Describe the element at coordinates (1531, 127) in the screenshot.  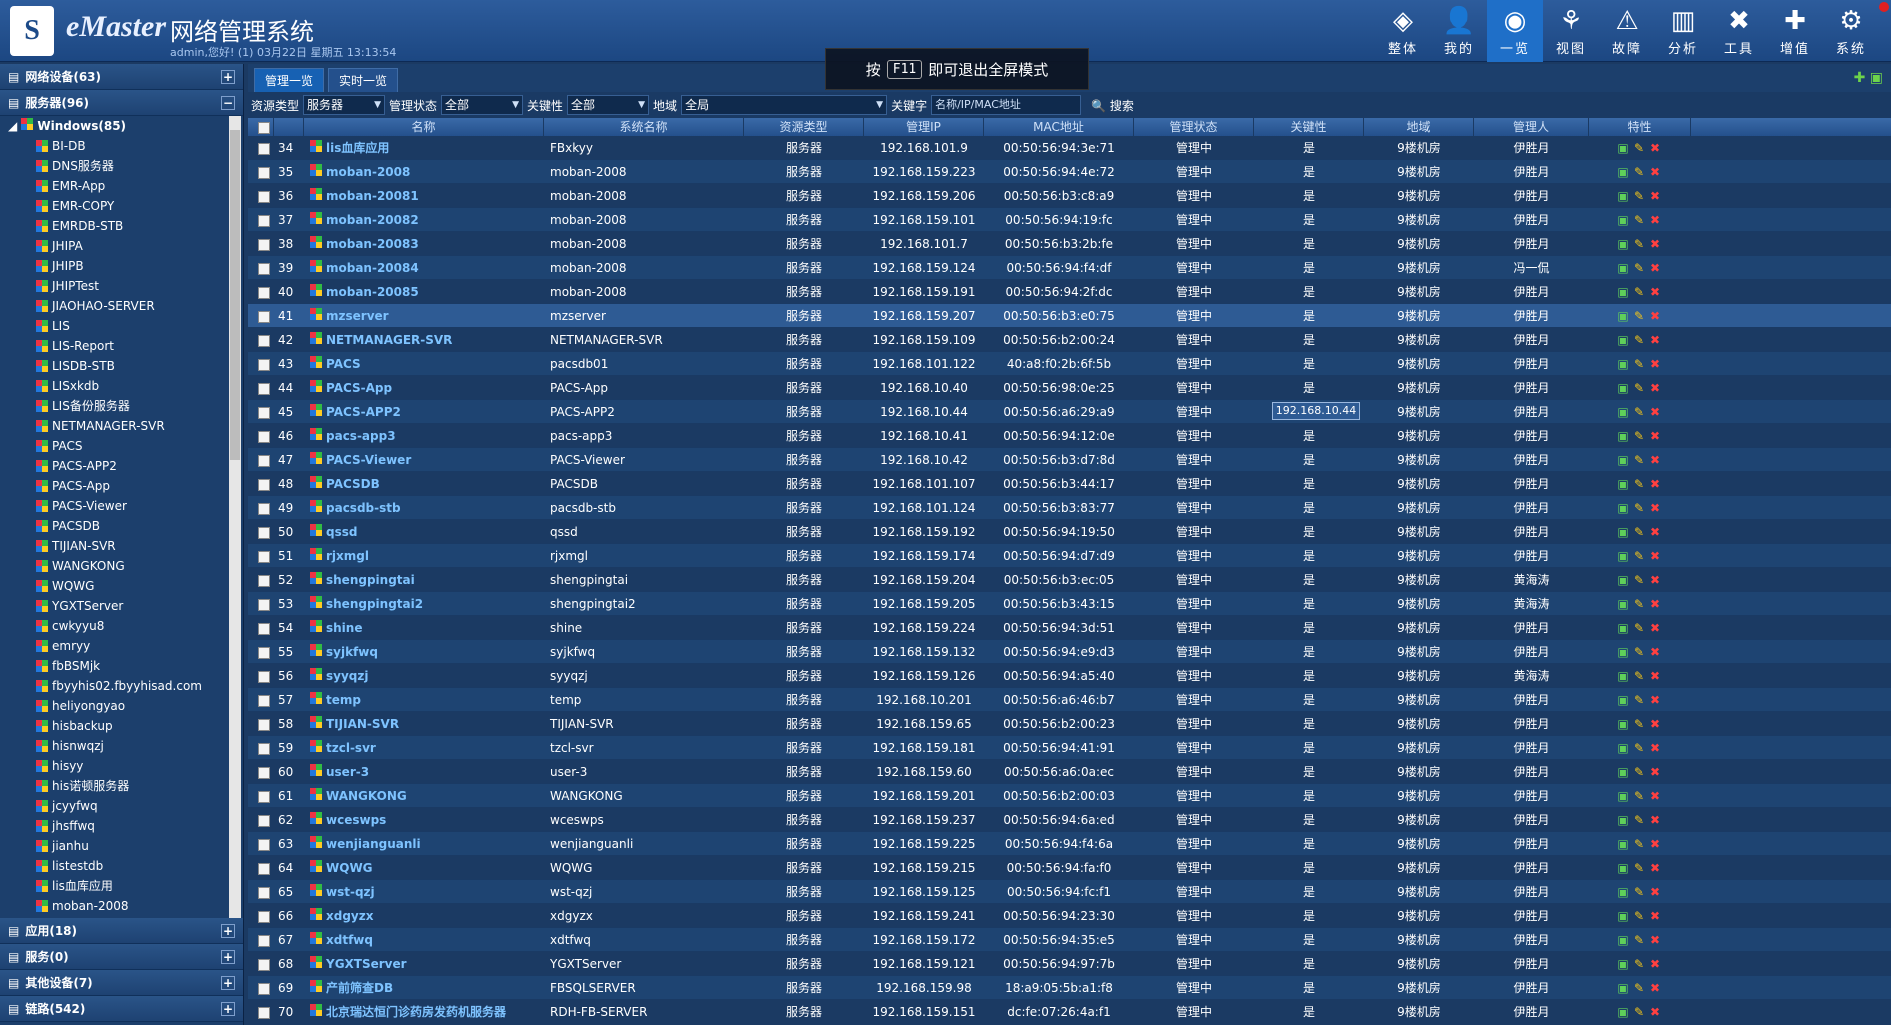
I see `col-manager-header: 管理人` at that location.